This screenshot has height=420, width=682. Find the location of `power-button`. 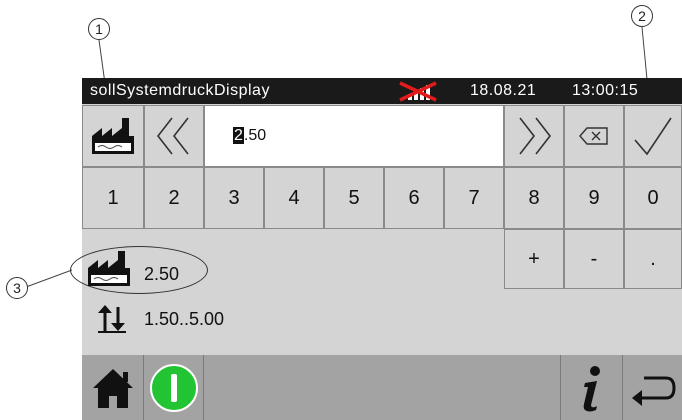

power-button is located at coordinates (174, 387).